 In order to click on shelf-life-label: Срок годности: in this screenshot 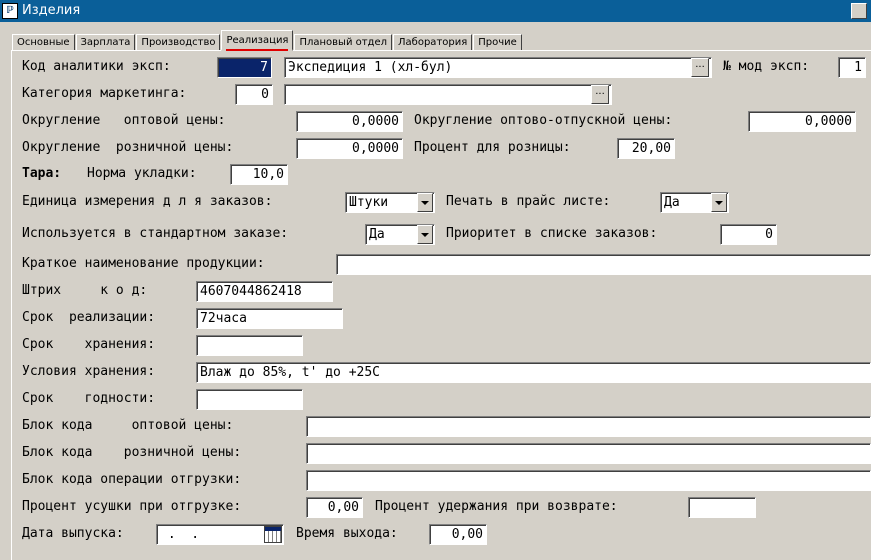, I will do `click(89, 398)`.